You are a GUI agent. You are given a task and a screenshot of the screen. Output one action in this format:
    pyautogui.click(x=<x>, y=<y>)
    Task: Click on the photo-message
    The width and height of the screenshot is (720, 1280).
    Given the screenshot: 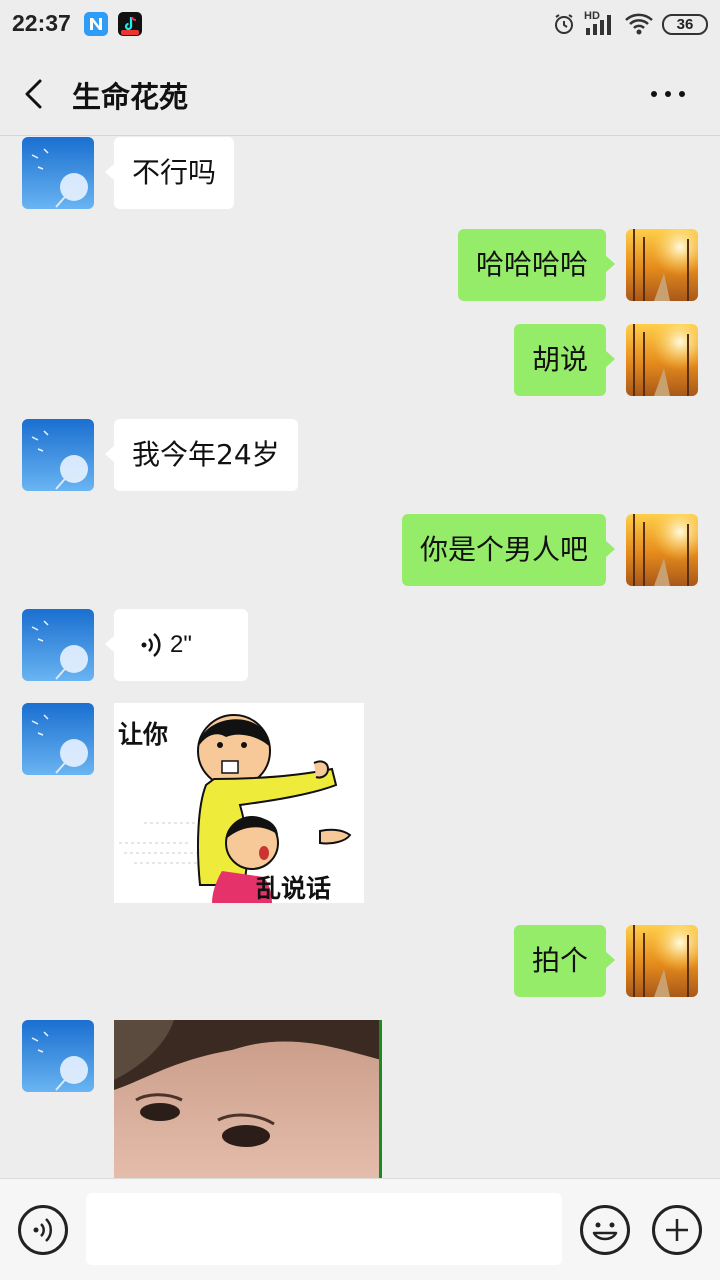 What is the action you would take?
    pyautogui.click(x=248, y=1099)
    